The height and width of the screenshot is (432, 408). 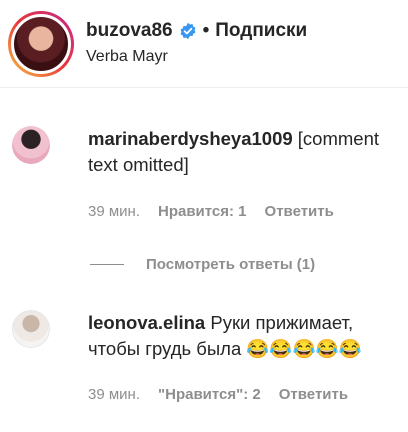 I want to click on post-location: Verba Mayr, so click(x=127, y=57).